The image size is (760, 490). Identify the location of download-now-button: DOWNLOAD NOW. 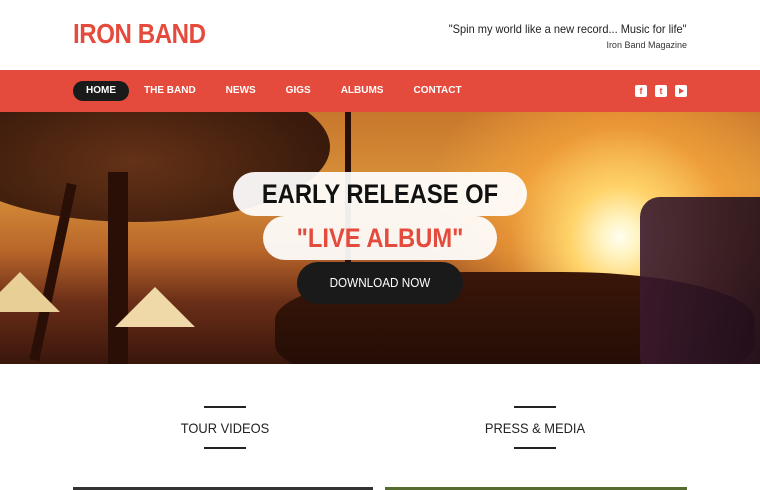
(380, 283).